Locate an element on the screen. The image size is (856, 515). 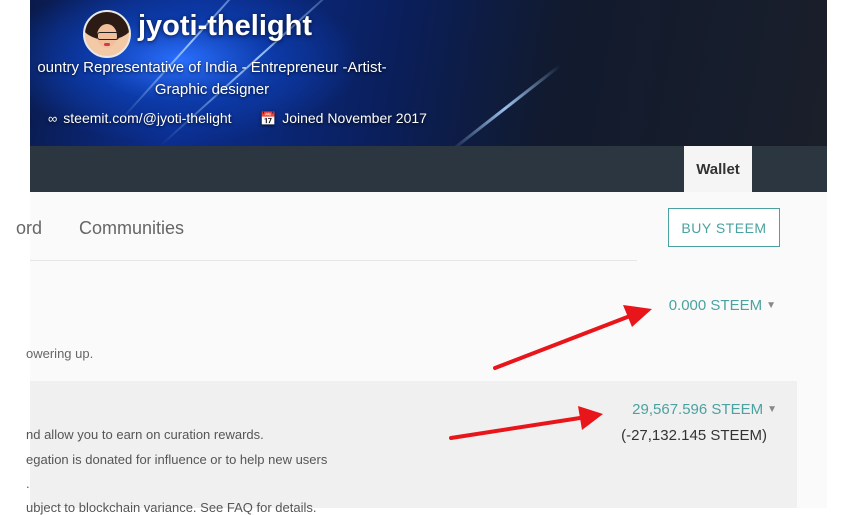
profile-joined-label: Joined November 2017 is located at coordinates (354, 118).